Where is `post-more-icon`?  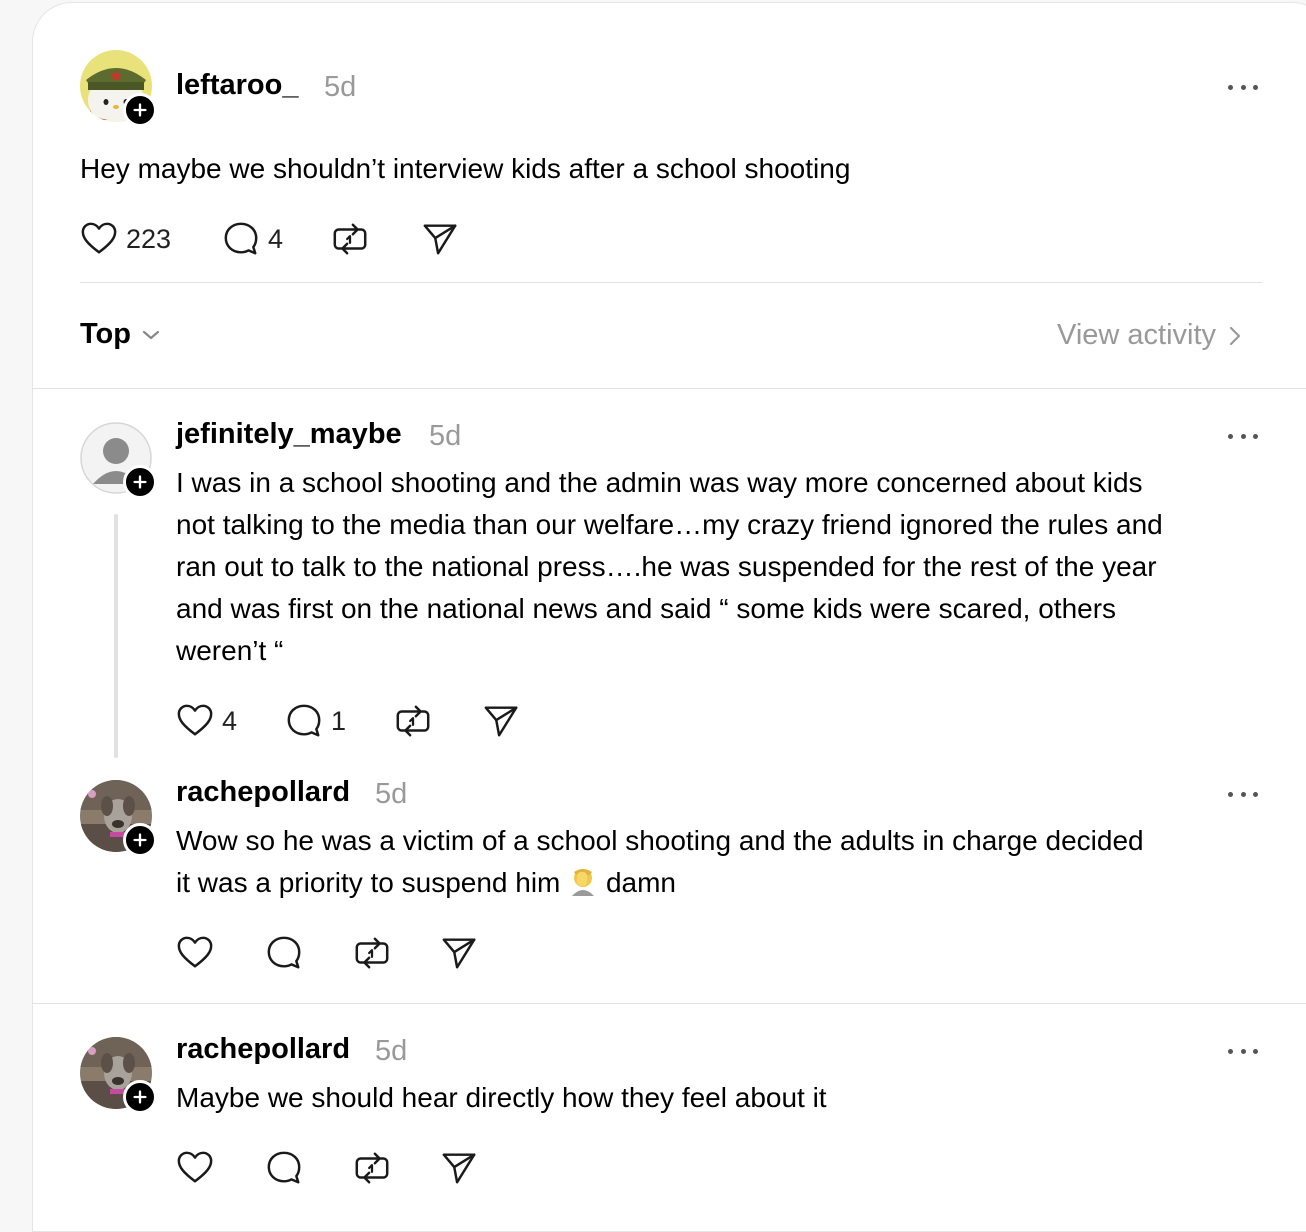
post-more-icon is located at coordinates (1243, 87).